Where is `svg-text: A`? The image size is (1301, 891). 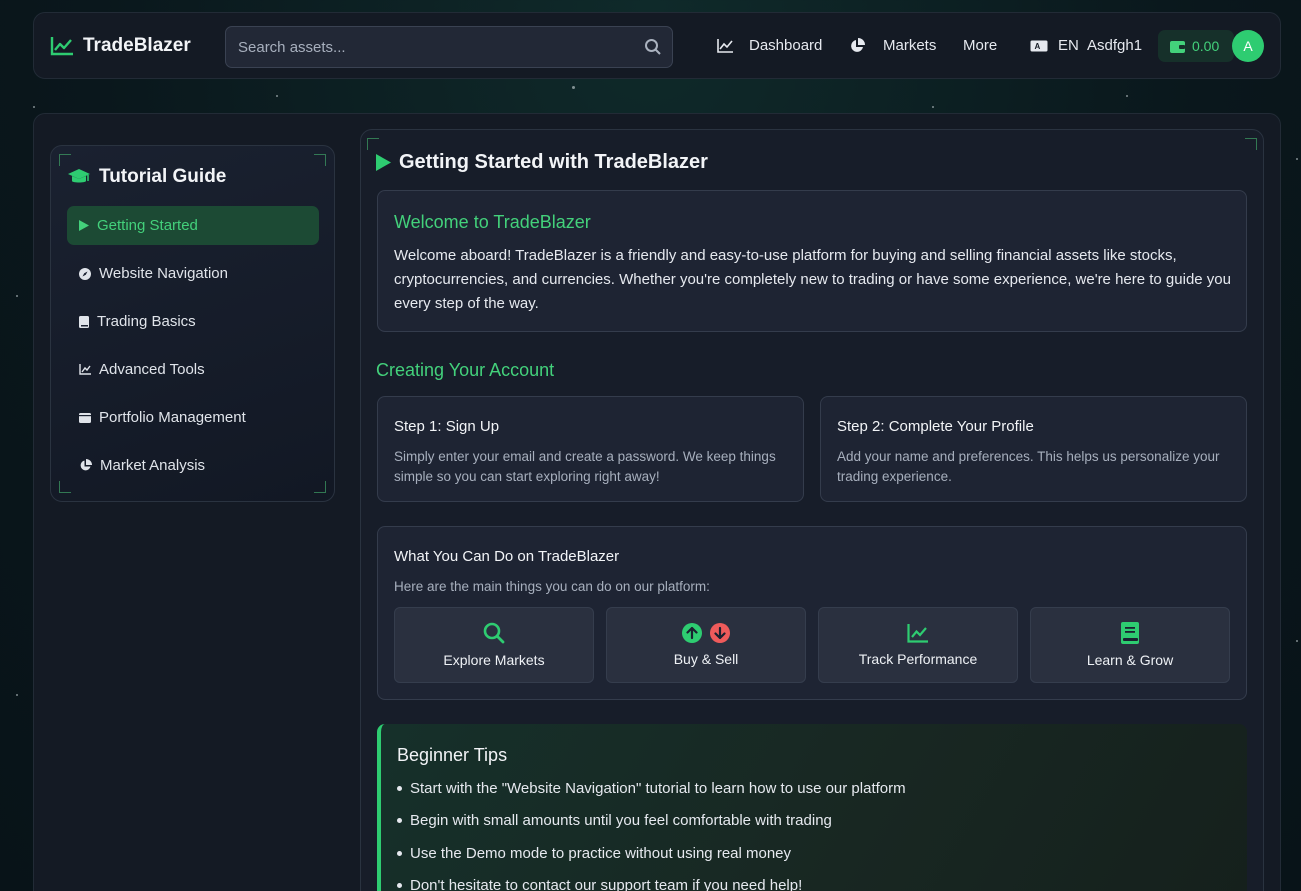
svg-text: A is located at coordinates (1038, 46).